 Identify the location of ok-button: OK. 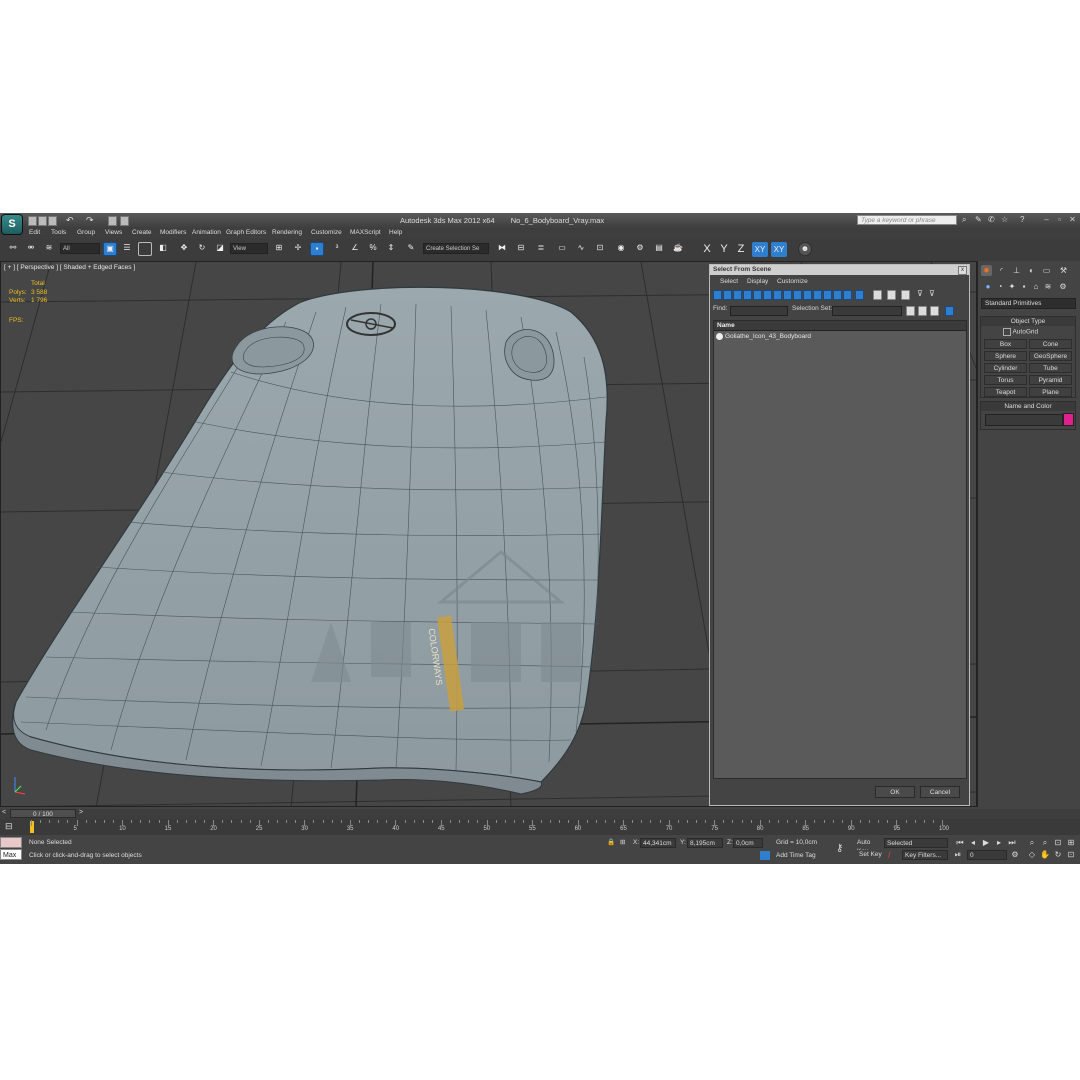
(895, 792).